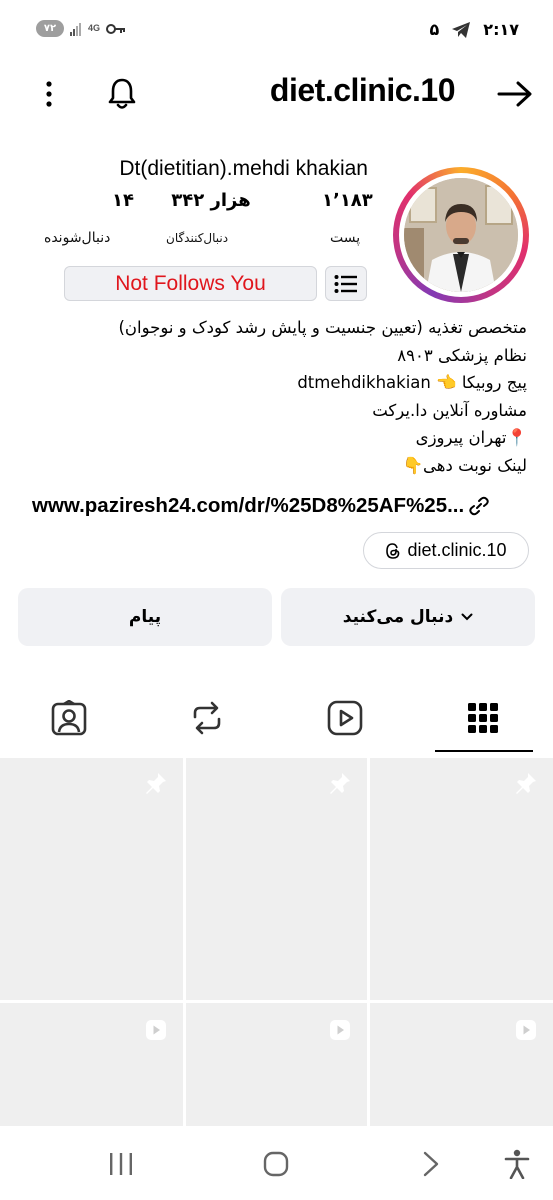 The image size is (553, 1200). I want to click on list-menu-button, so click(346, 283).